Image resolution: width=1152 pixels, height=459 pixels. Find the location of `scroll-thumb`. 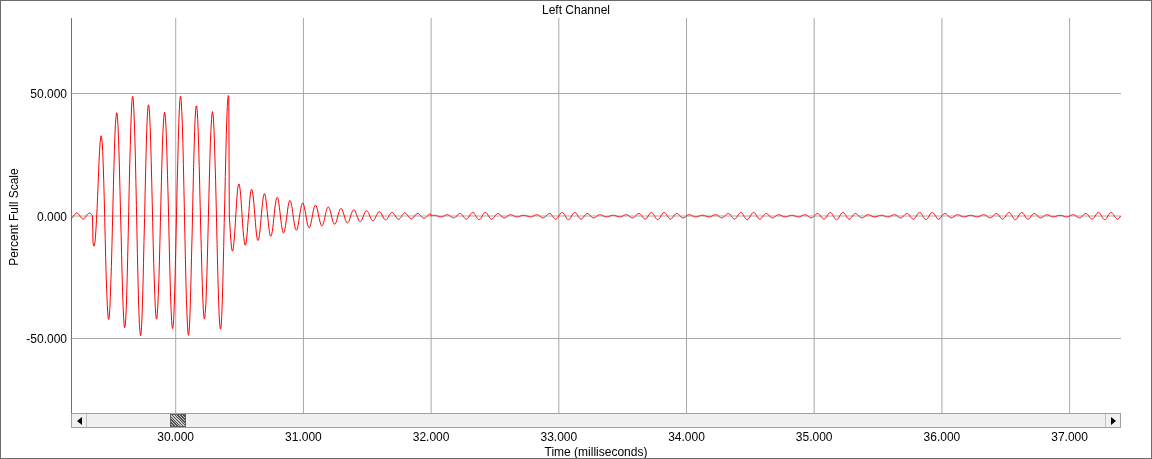

scroll-thumb is located at coordinates (178, 420).